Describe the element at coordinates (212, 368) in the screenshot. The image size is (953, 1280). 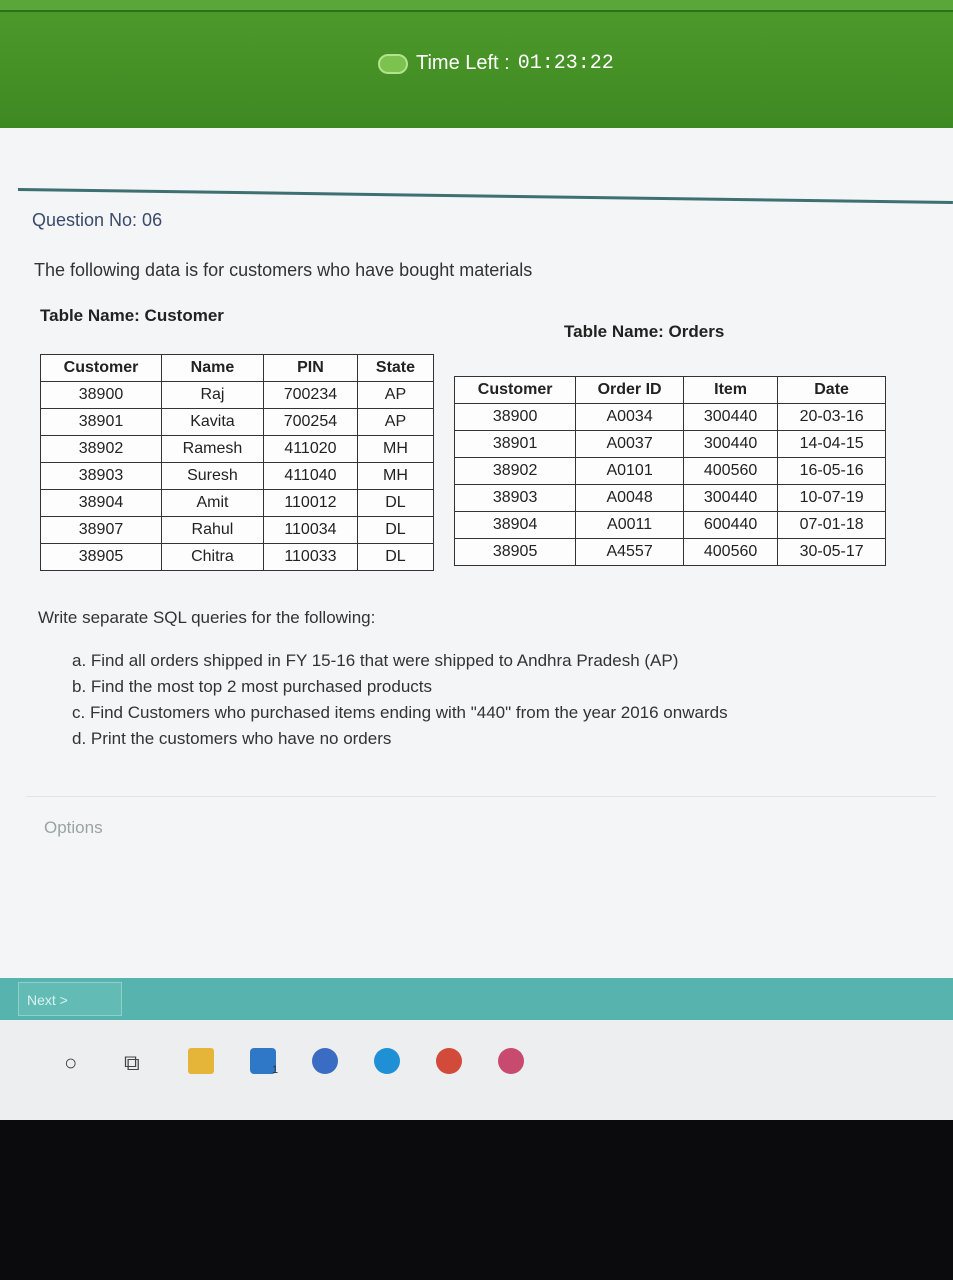
I see `customer-table-header-cell: Name` at that location.